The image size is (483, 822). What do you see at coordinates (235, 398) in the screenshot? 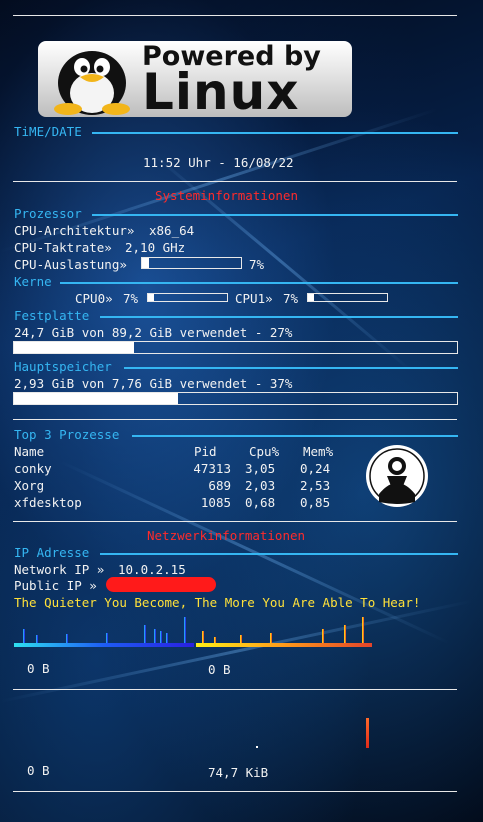
I see `memory-usage-bar` at bounding box center [235, 398].